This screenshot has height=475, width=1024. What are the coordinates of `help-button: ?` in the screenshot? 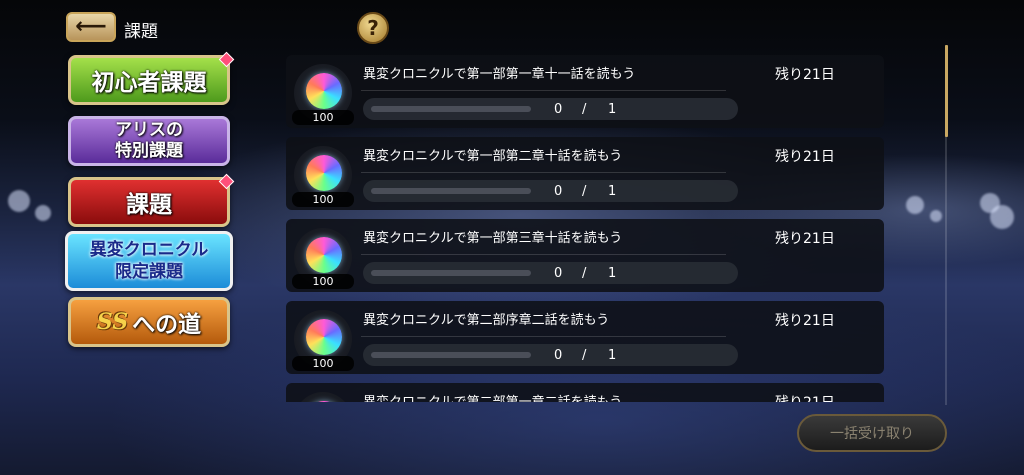 It's located at (373, 28).